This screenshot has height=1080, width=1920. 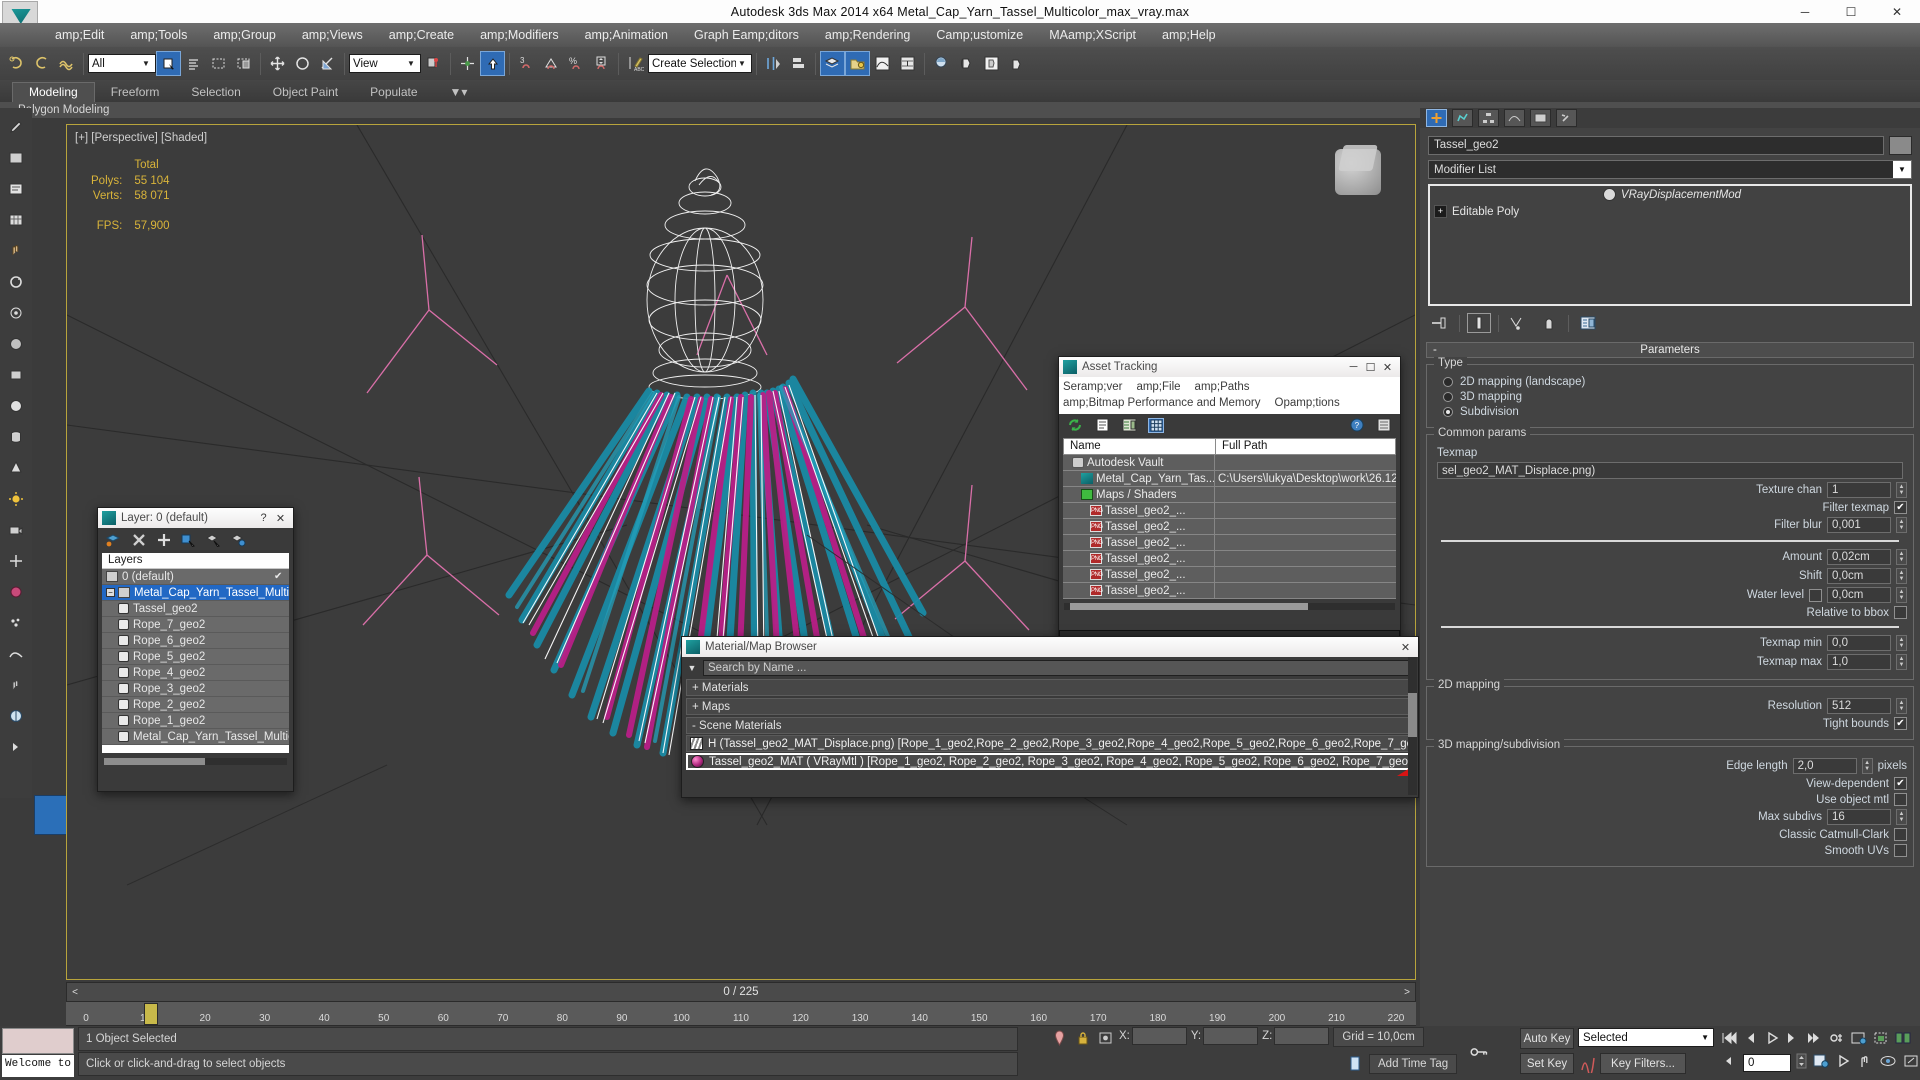 What do you see at coordinates (1231, 1036) in the screenshot?
I see `y-value` at bounding box center [1231, 1036].